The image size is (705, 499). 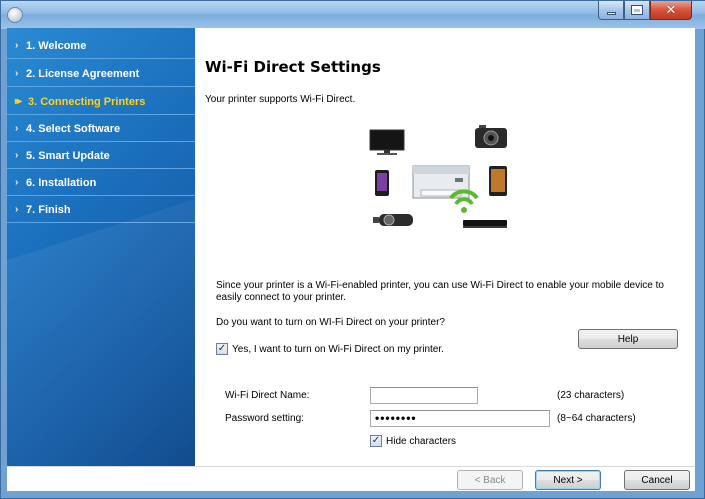 What do you see at coordinates (387, 142) in the screenshot?
I see `tv-icon` at bounding box center [387, 142].